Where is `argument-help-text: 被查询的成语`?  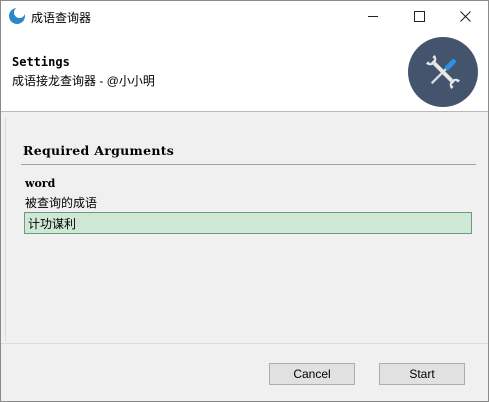 argument-help-text: 被查询的成语 is located at coordinates (61, 203).